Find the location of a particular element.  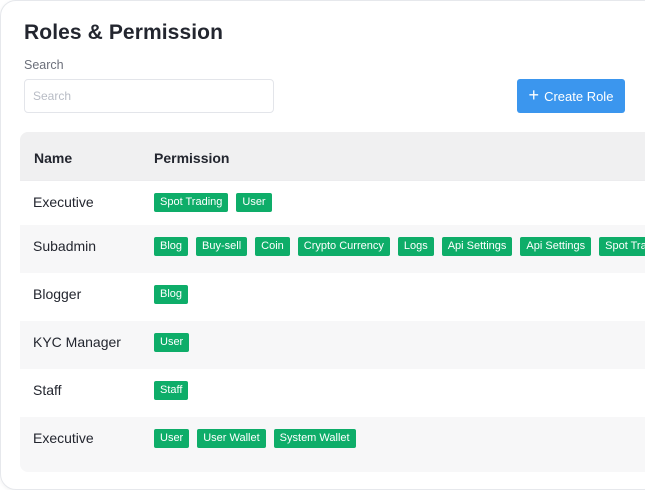

plus-icon: + is located at coordinates (534, 95).